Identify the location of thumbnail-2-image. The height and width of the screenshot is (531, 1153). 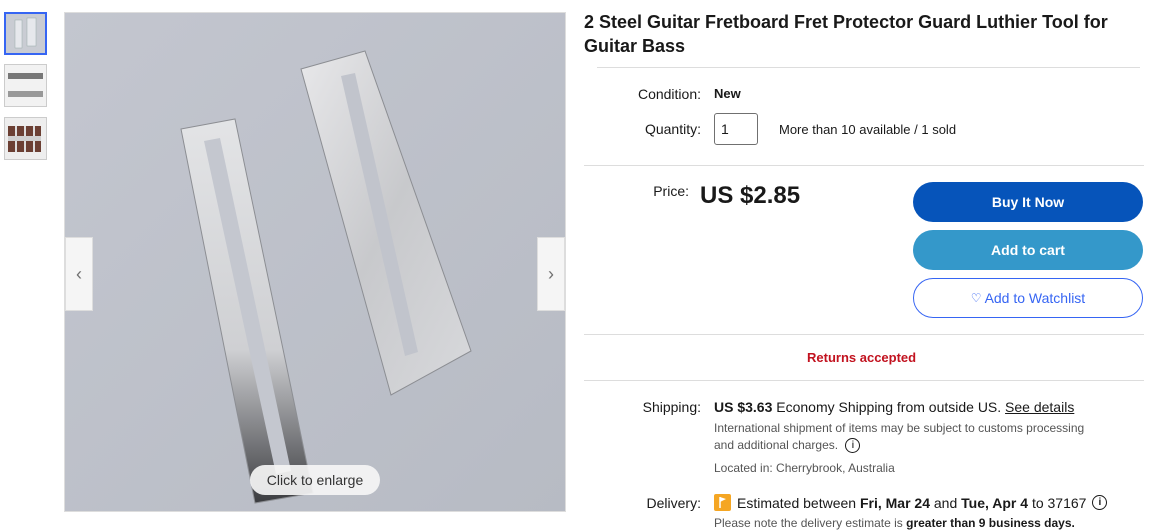
(25, 85).